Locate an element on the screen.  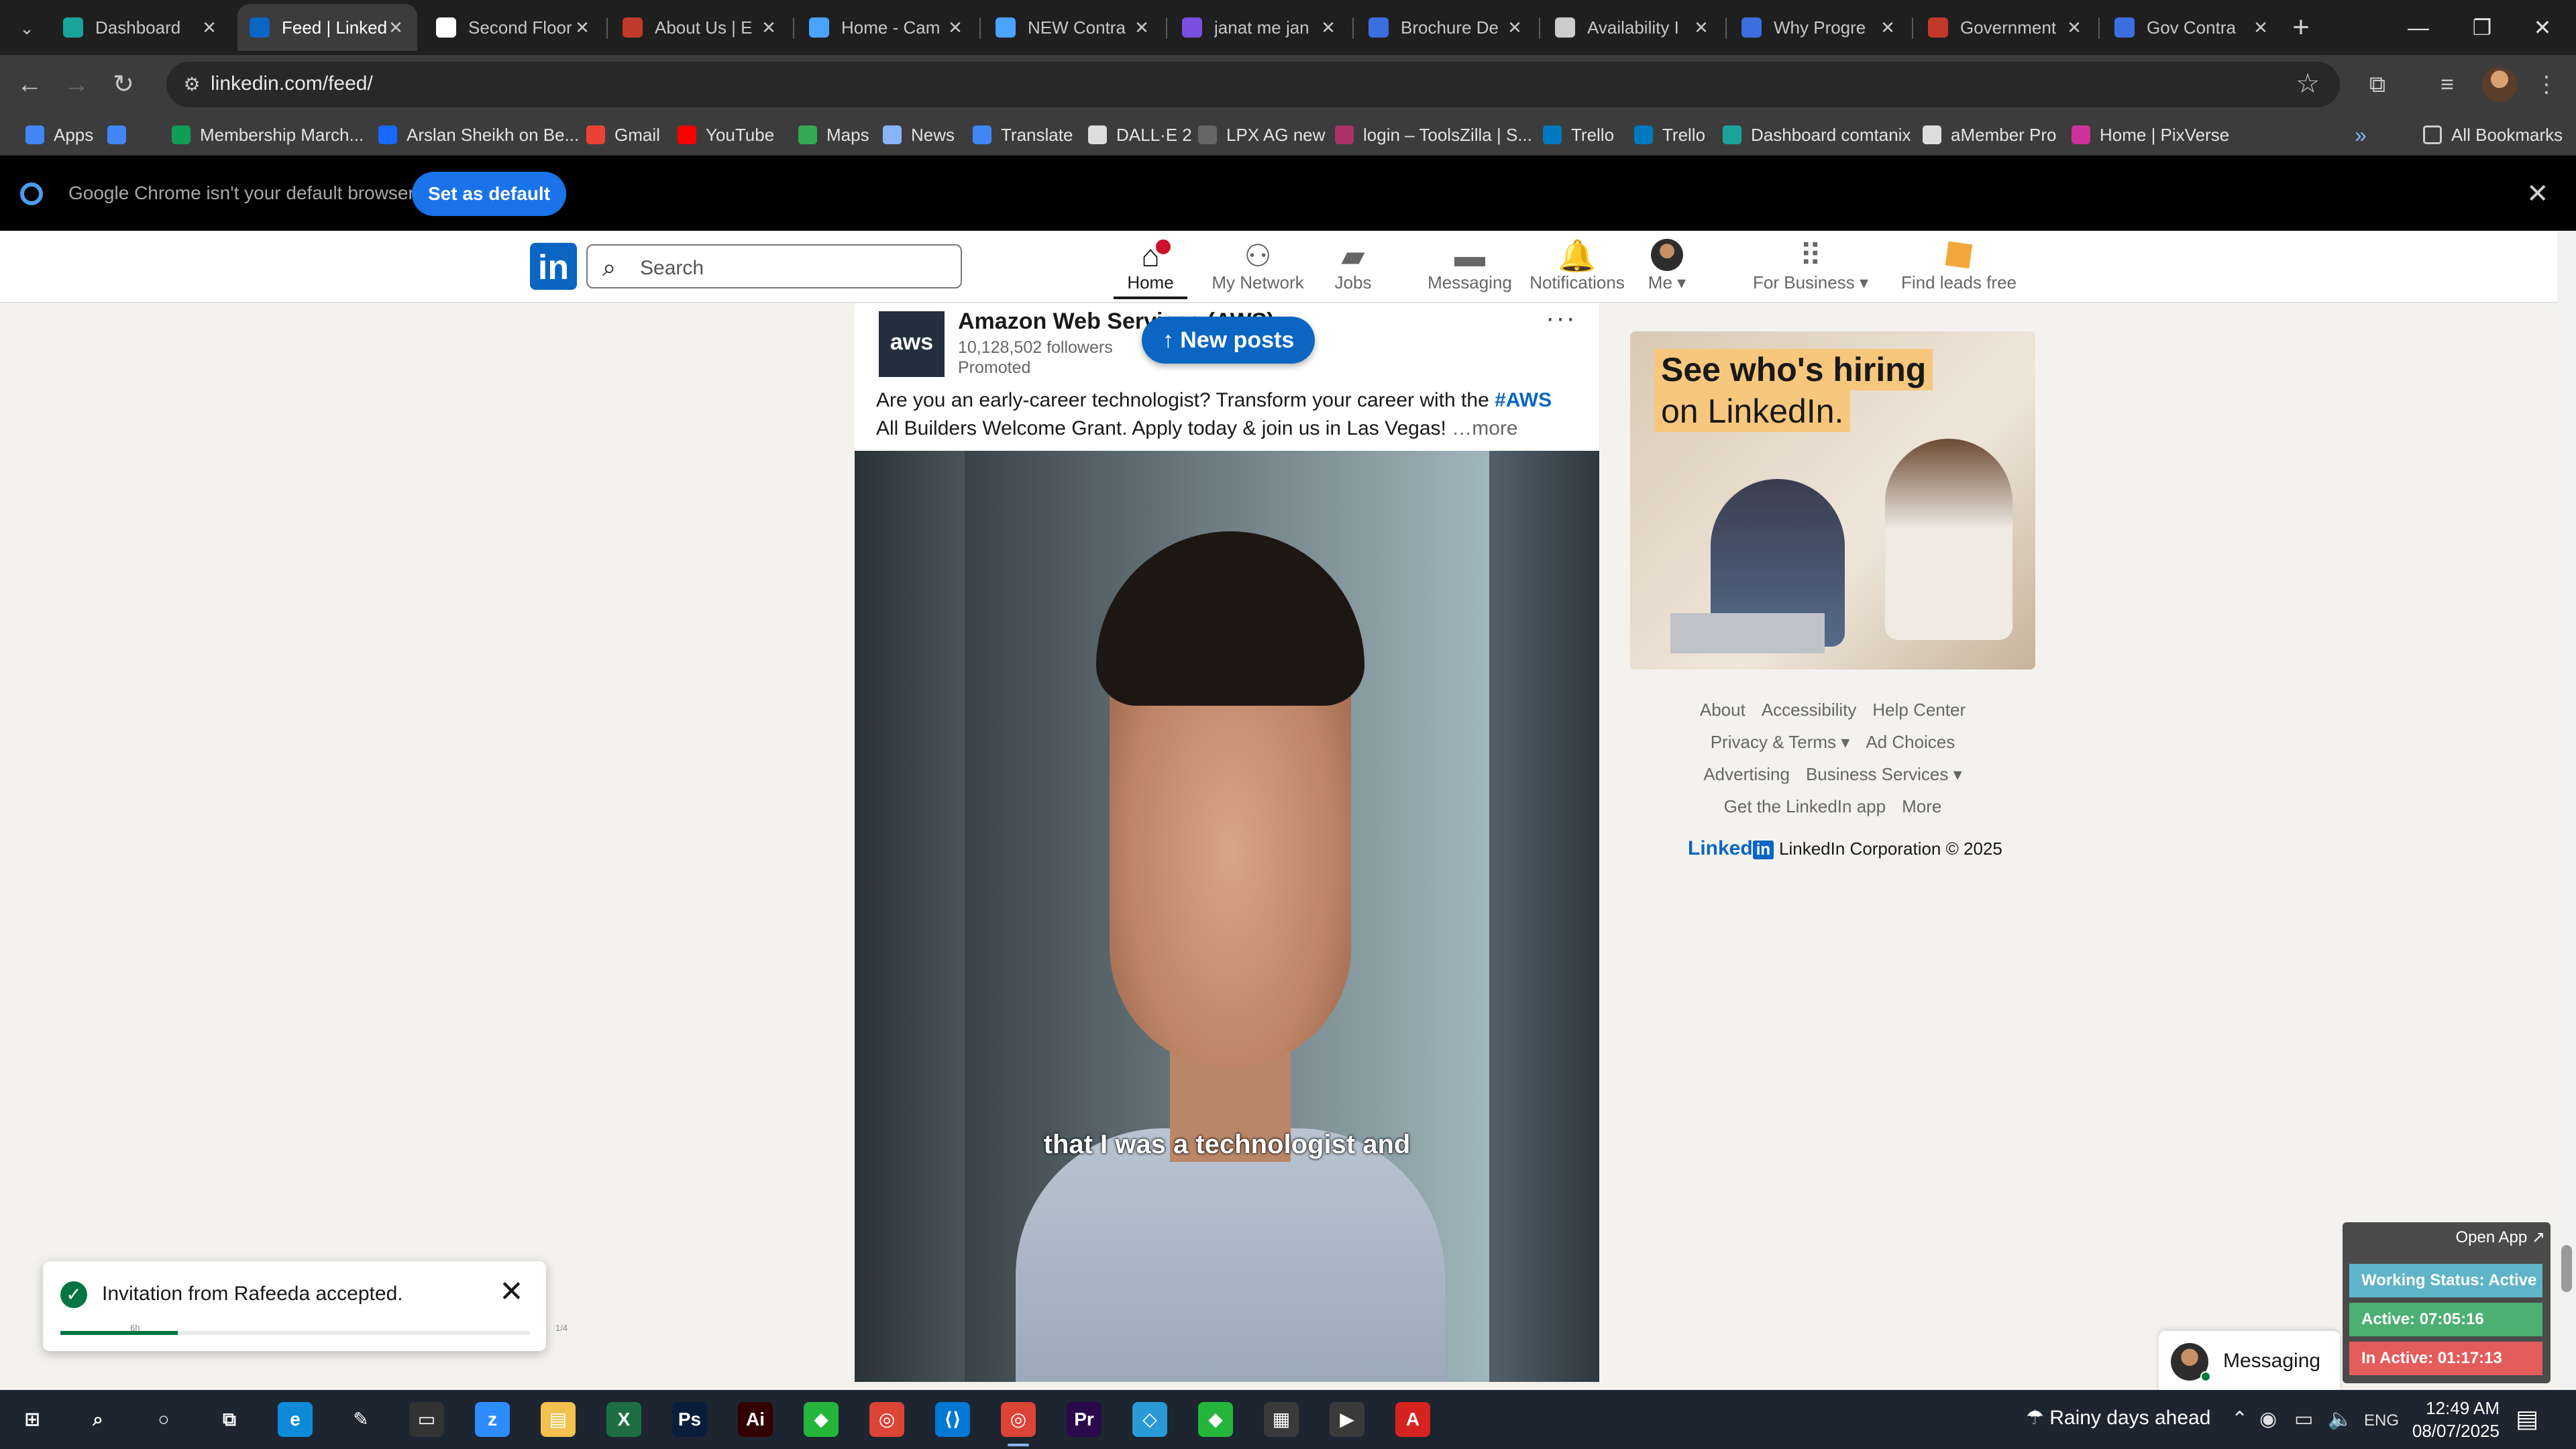
footer-link: Help Center is located at coordinates (1919, 710).